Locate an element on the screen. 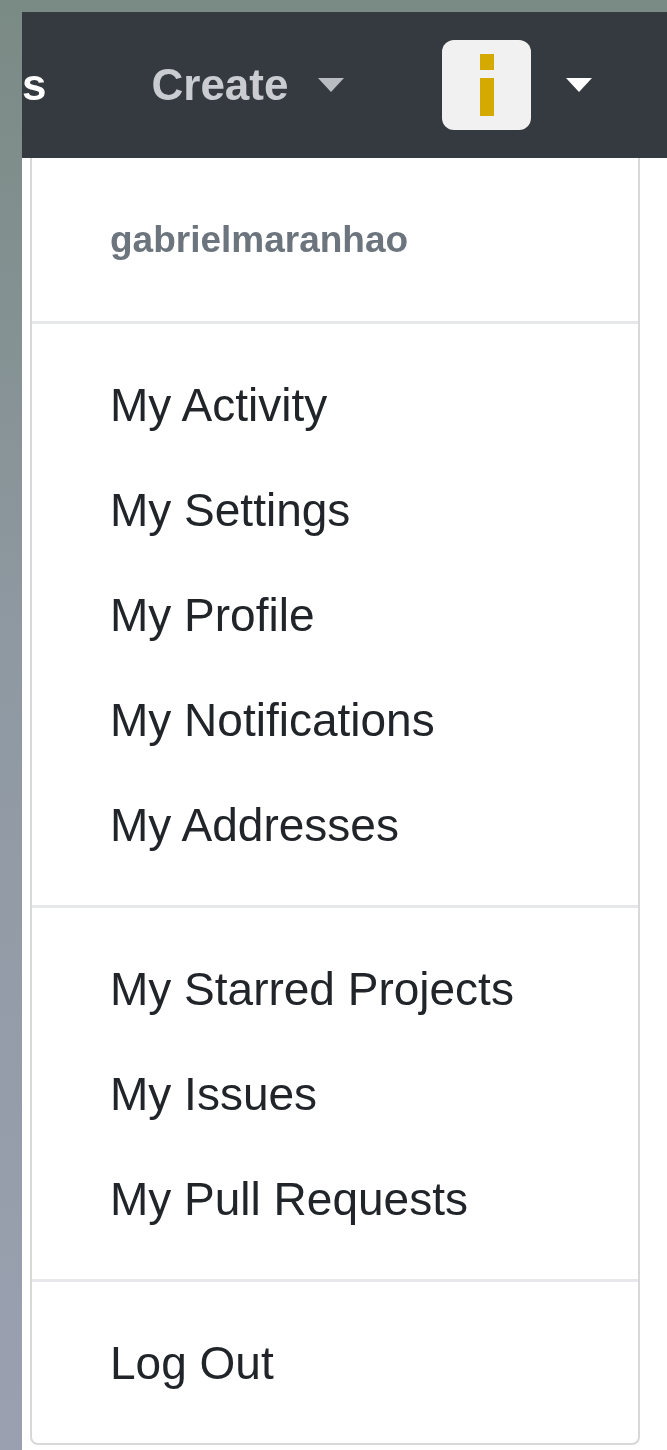  menu-item: My Pull Requests is located at coordinates (335, 1198).